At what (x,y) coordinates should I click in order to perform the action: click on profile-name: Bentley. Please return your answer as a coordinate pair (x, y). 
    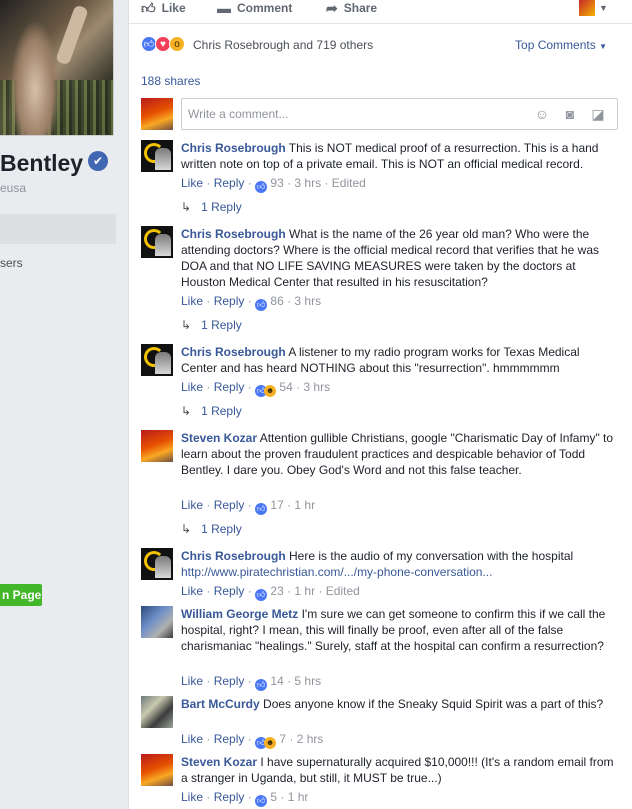
    Looking at the image, I should click on (41, 163).